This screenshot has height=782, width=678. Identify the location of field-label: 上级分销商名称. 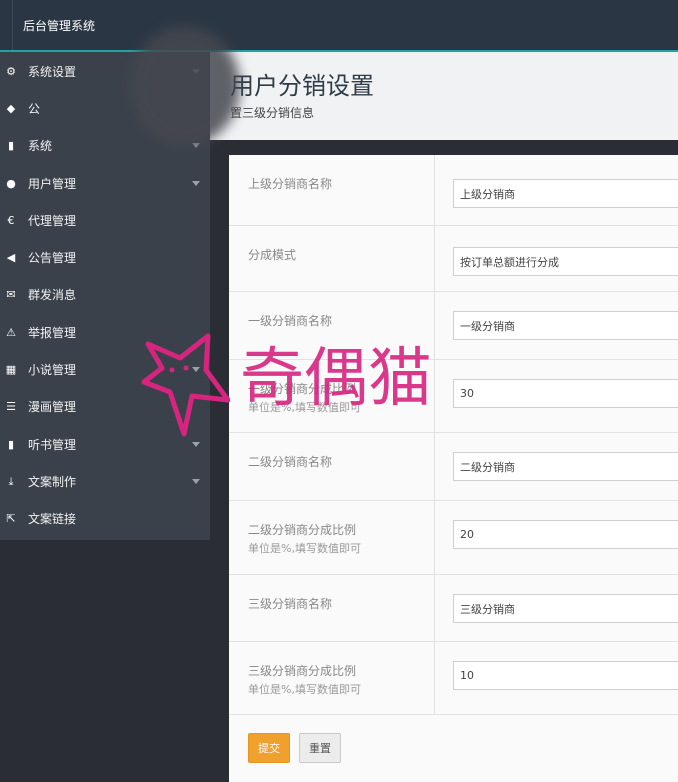
(332, 190).